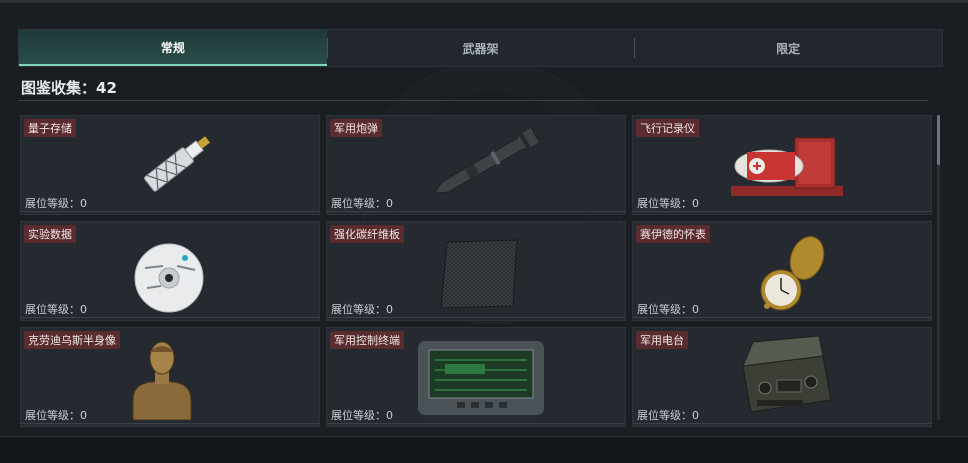 This screenshot has width=968, height=463. I want to click on pocket-watch-icon, so click(792, 273).